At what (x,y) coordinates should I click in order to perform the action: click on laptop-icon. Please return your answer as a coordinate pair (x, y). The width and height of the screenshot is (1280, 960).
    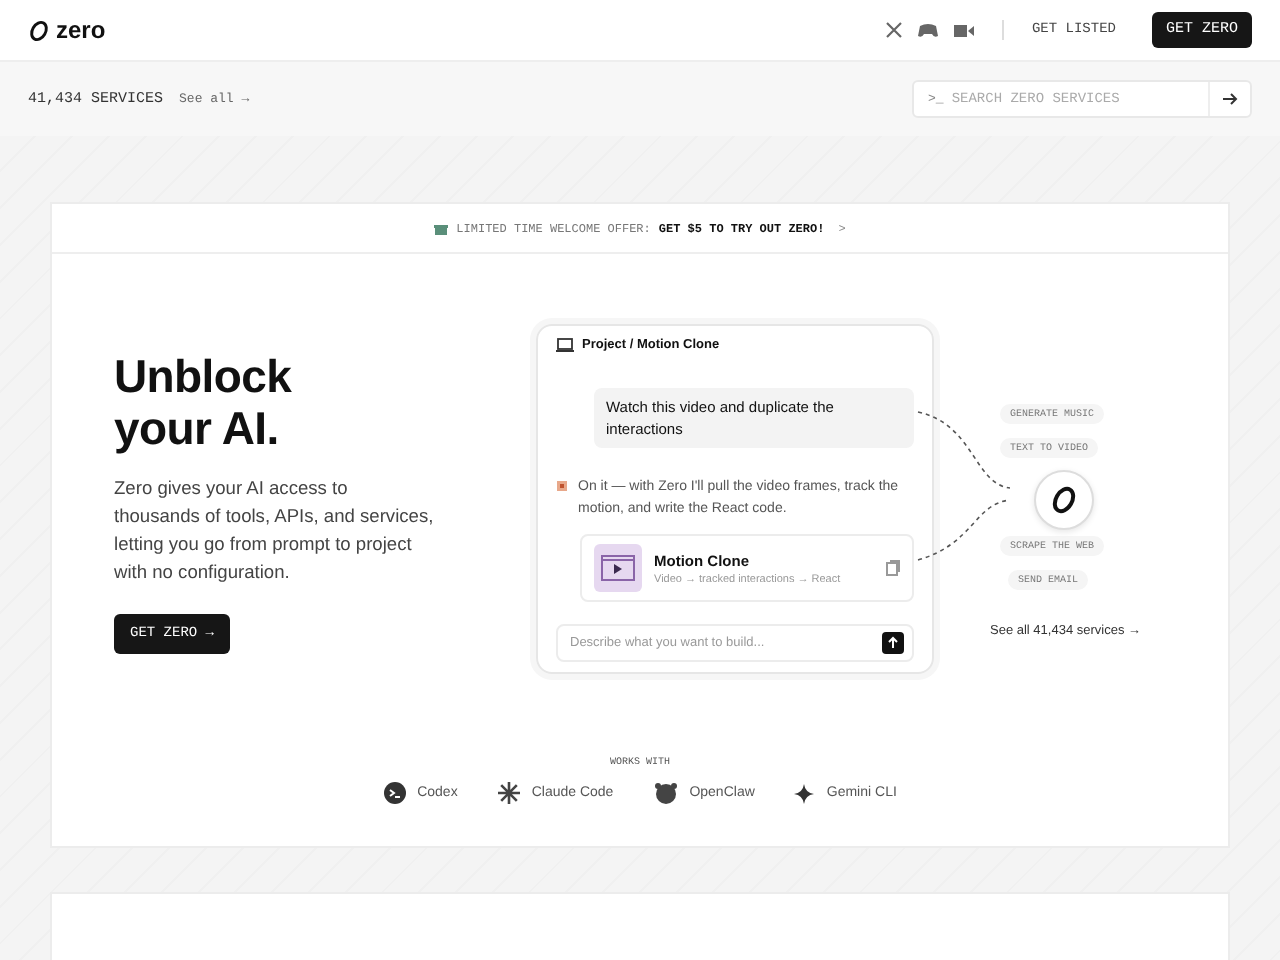
    Looking at the image, I should click on (565, 345).